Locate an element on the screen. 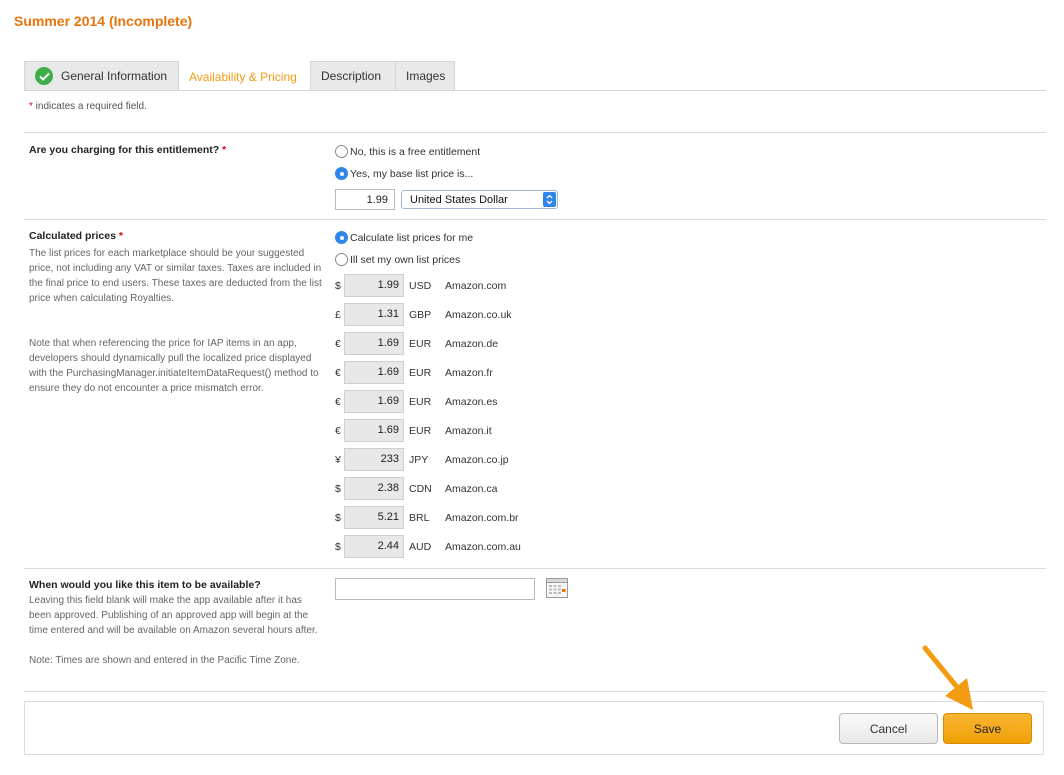 The height and width of the screenshot is (775, 1064). price-row: $ 2.44 AUD Amazon.com.au is located at coordinates (428, 546).